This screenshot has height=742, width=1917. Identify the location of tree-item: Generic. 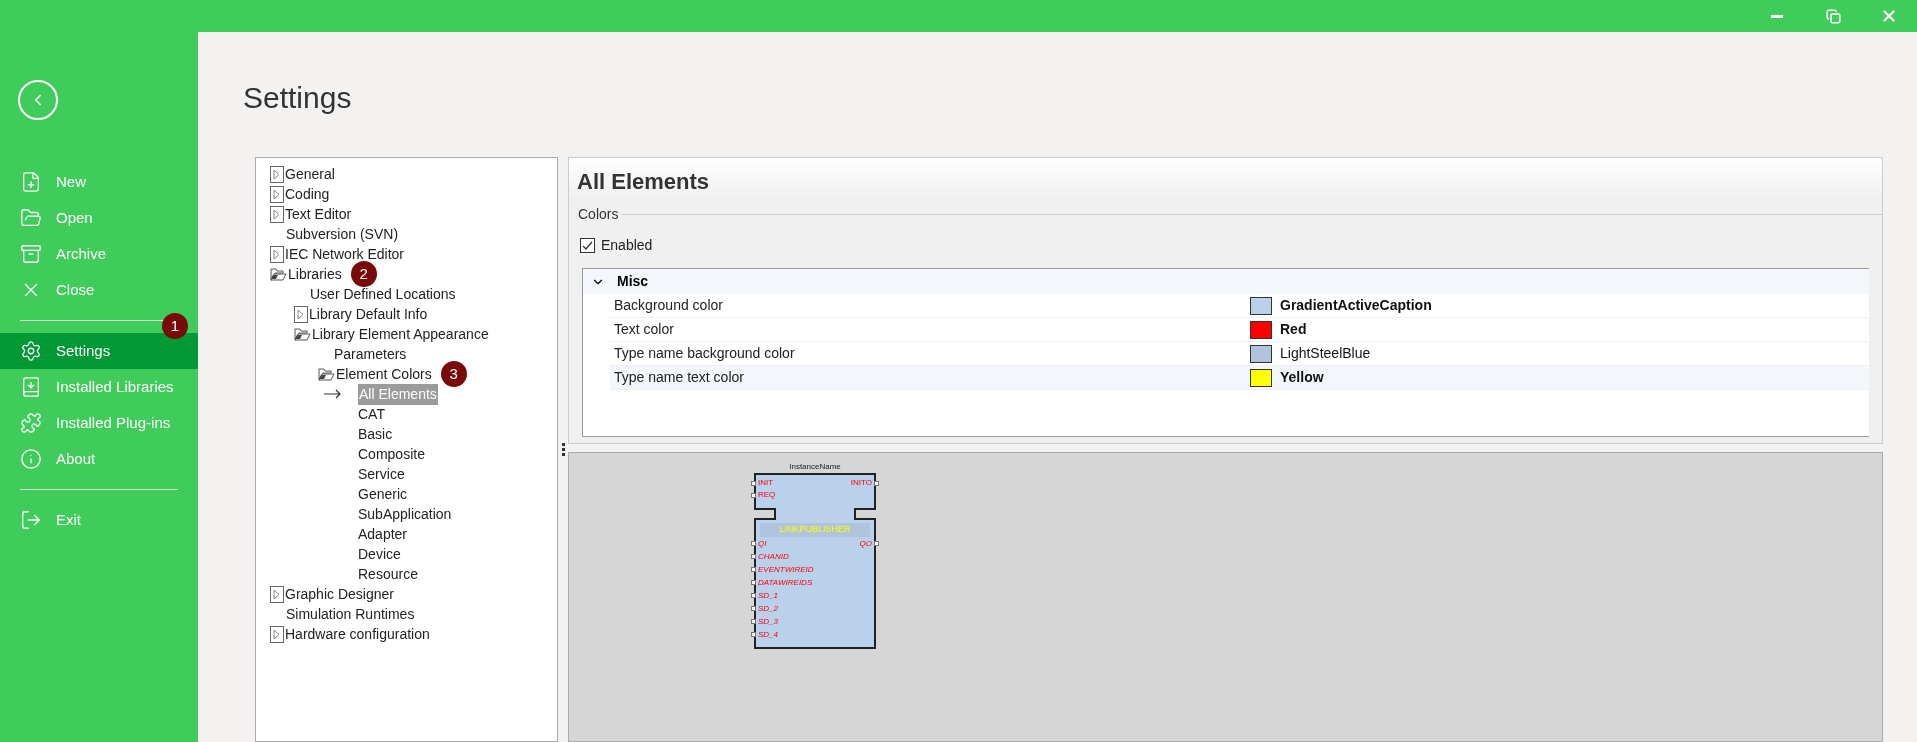
(383, 494).